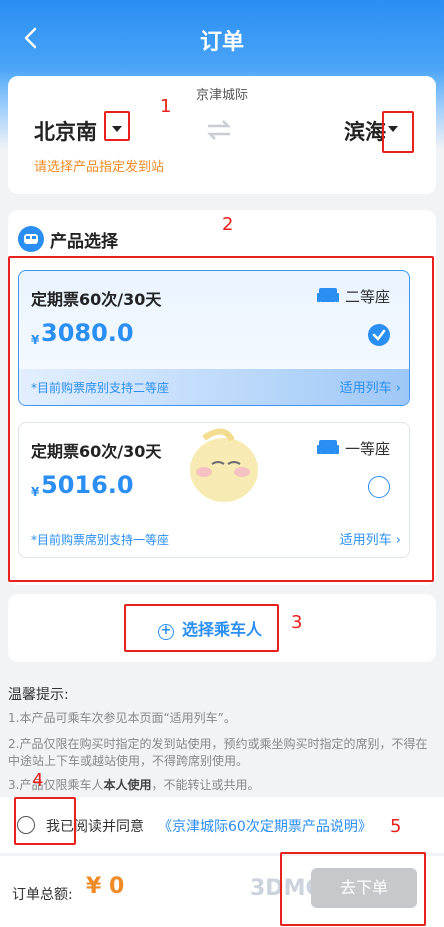  Describe the element at coordinates (297, 622) in the screenshot. I see `annotation-number-3: 3` at that location.